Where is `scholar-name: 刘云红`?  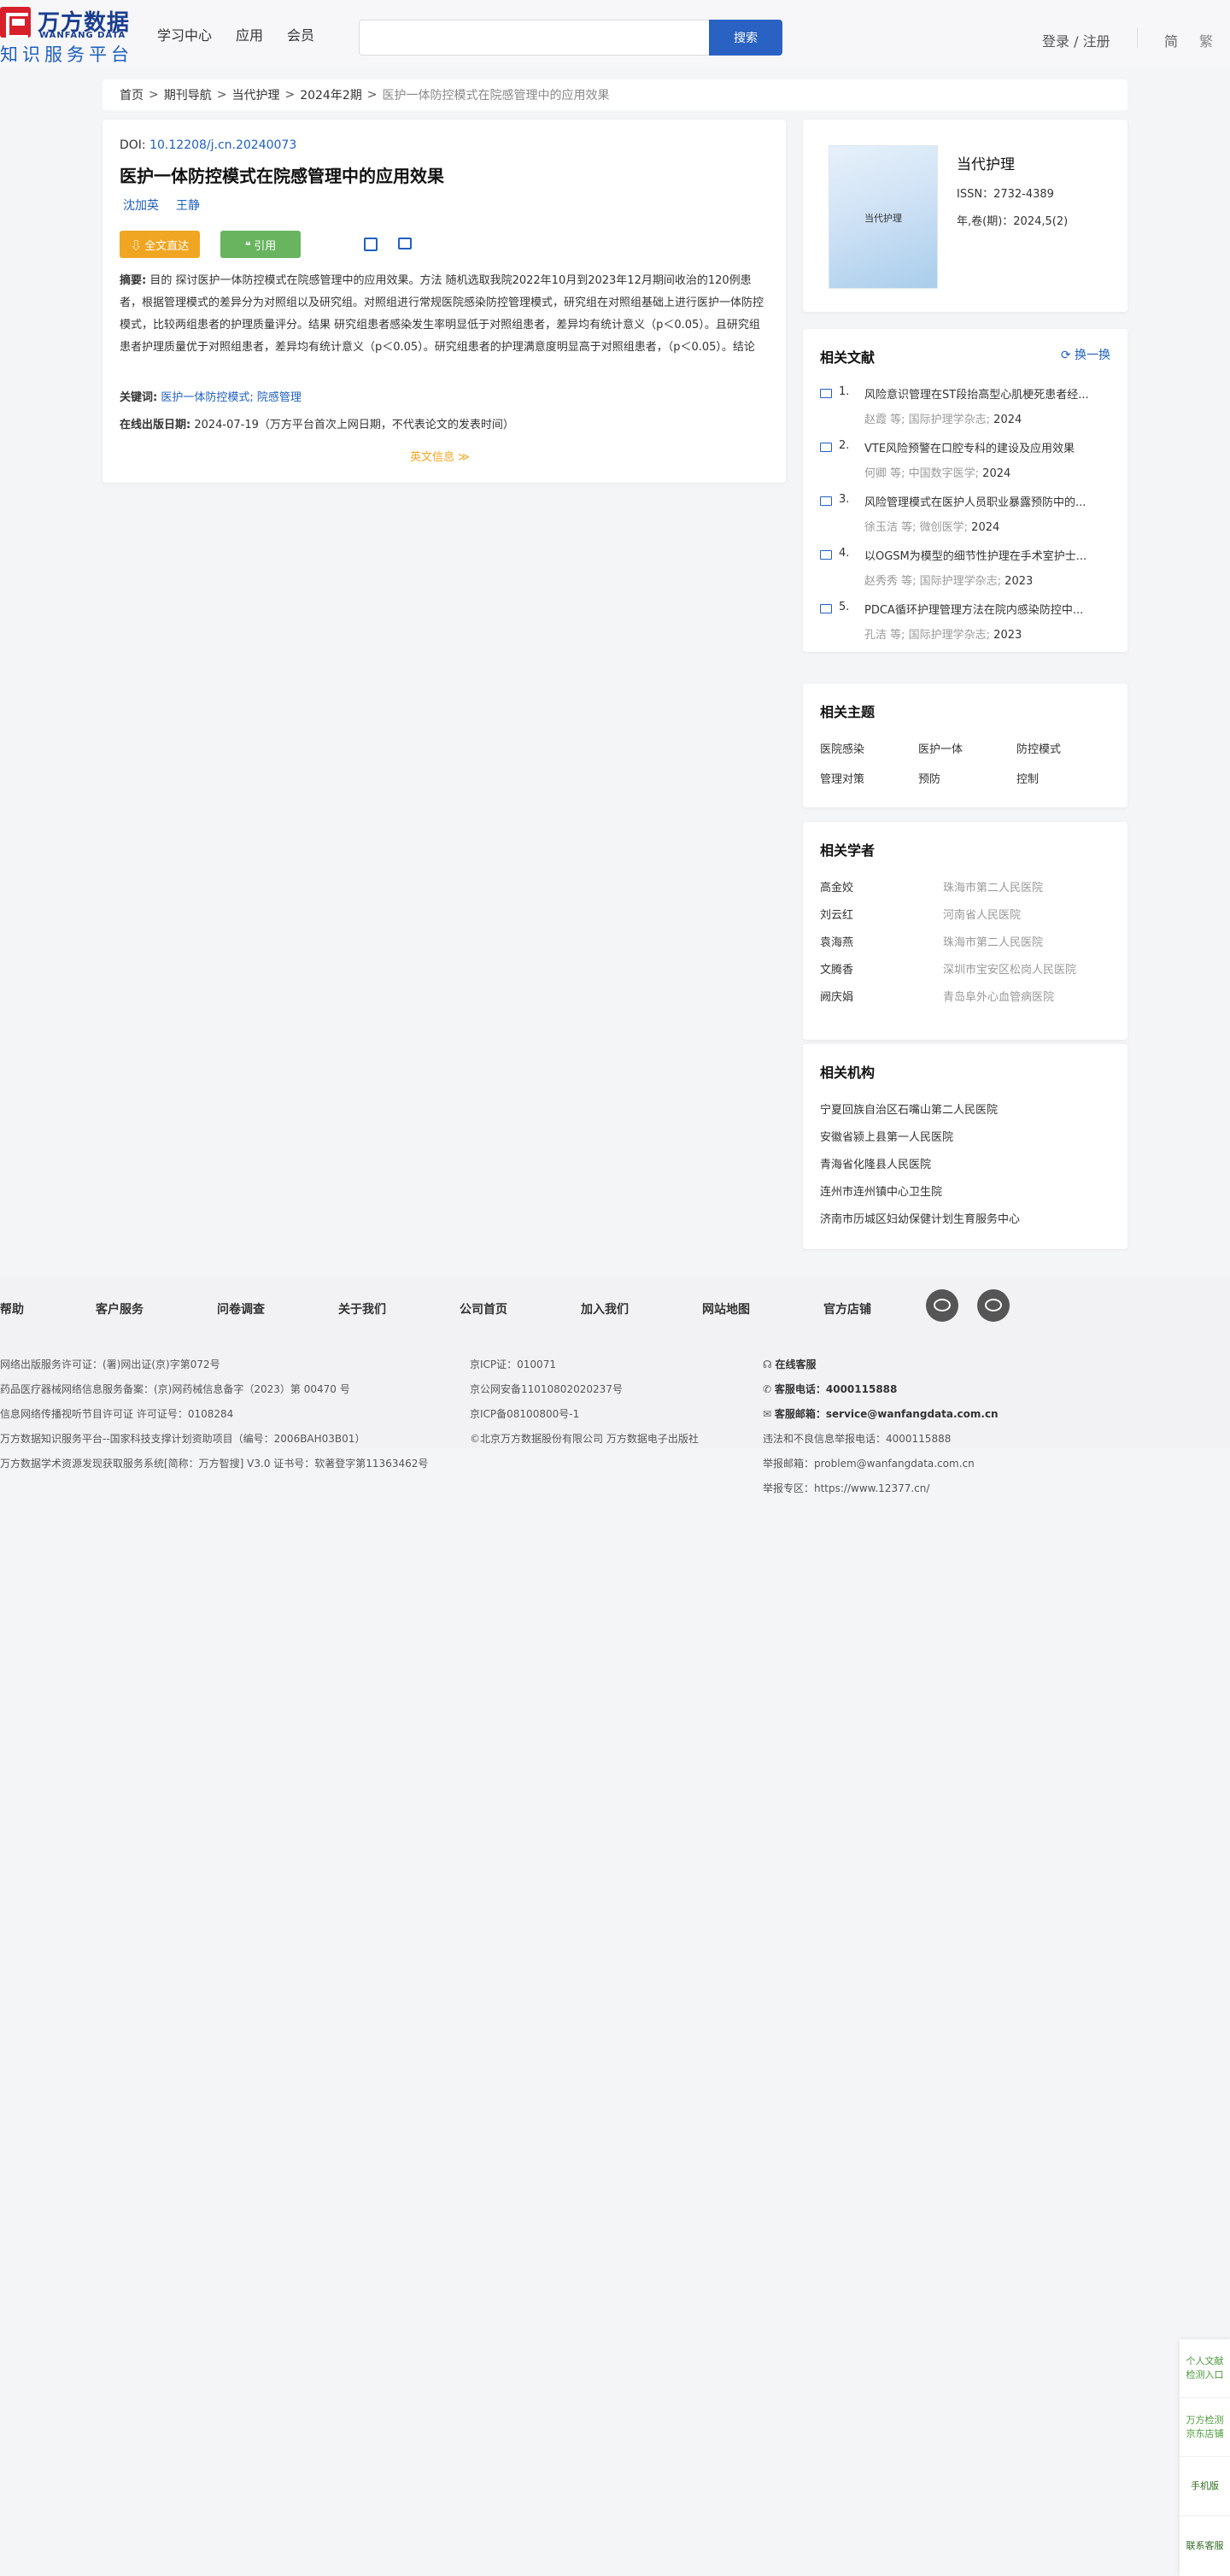 scholar-name: 刘云红 is located at coordinates (881, 919).